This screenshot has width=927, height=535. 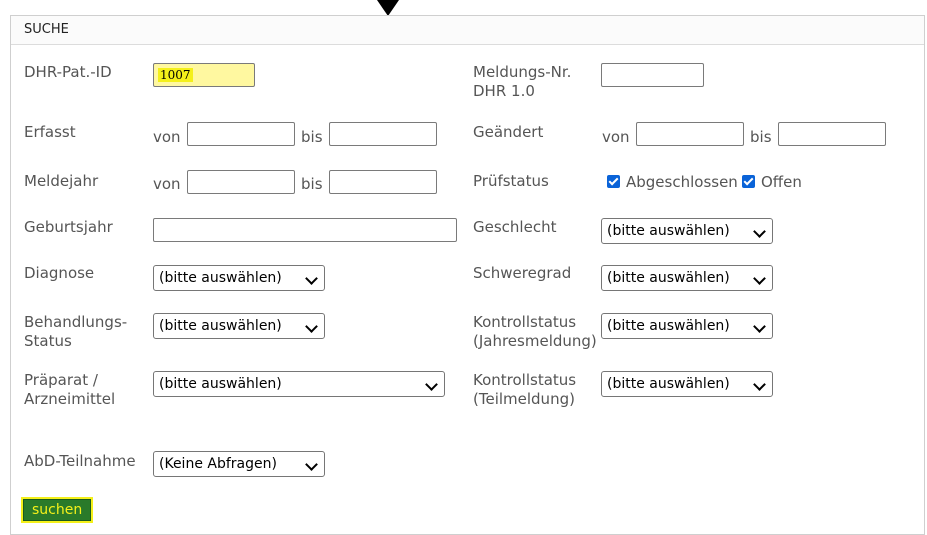 I want to click on geschlecht-label: Geschlecht, so click(x=515, y=227).